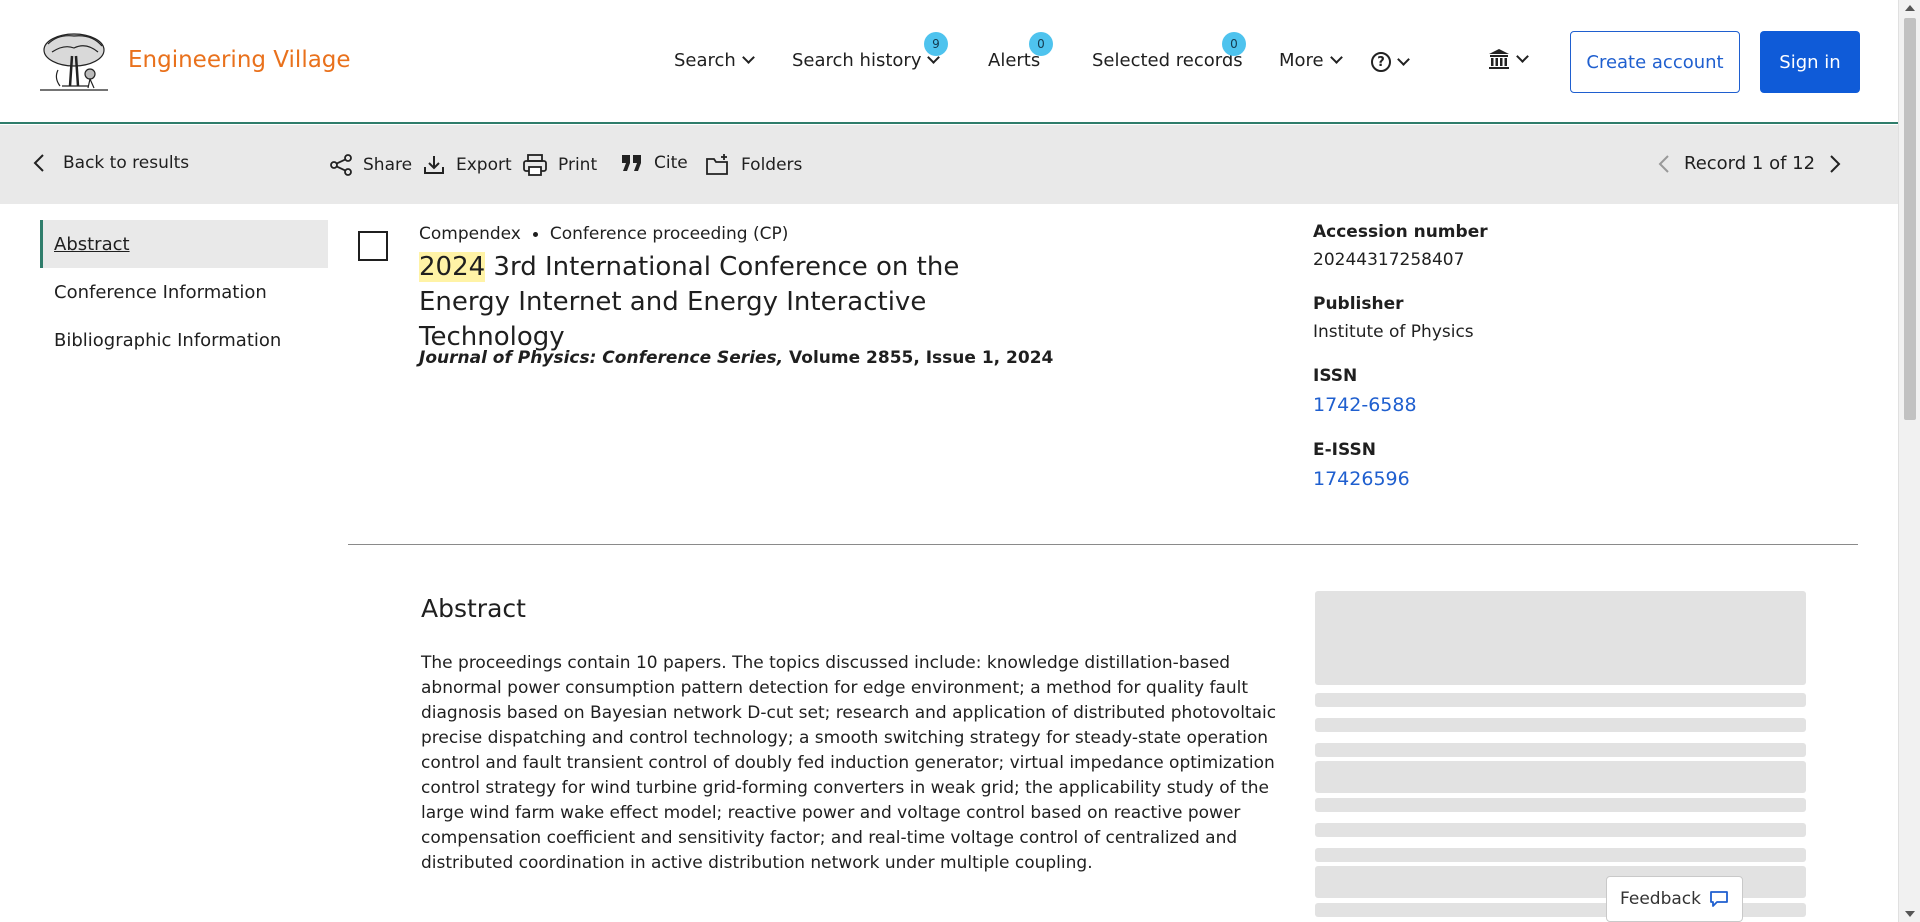  I want to click on page-scrollbar, so click(1909, 461).